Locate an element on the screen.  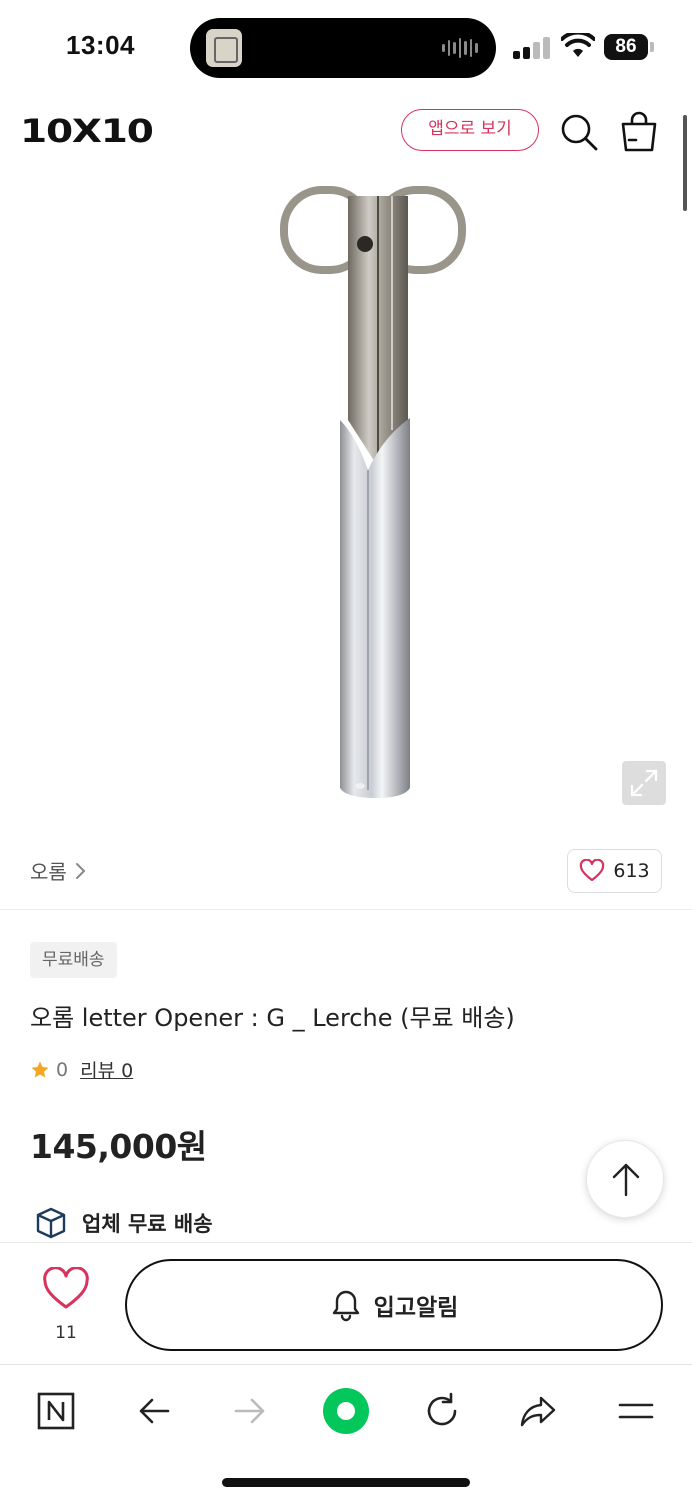
cellular-signal-icon is located at coordinates (533, 48).